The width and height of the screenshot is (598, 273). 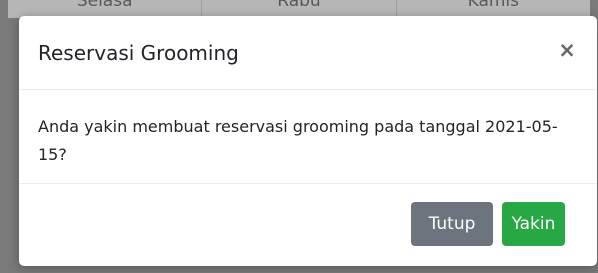 I want to click on confirm-button: Yakin, so click(x=533, y=224).